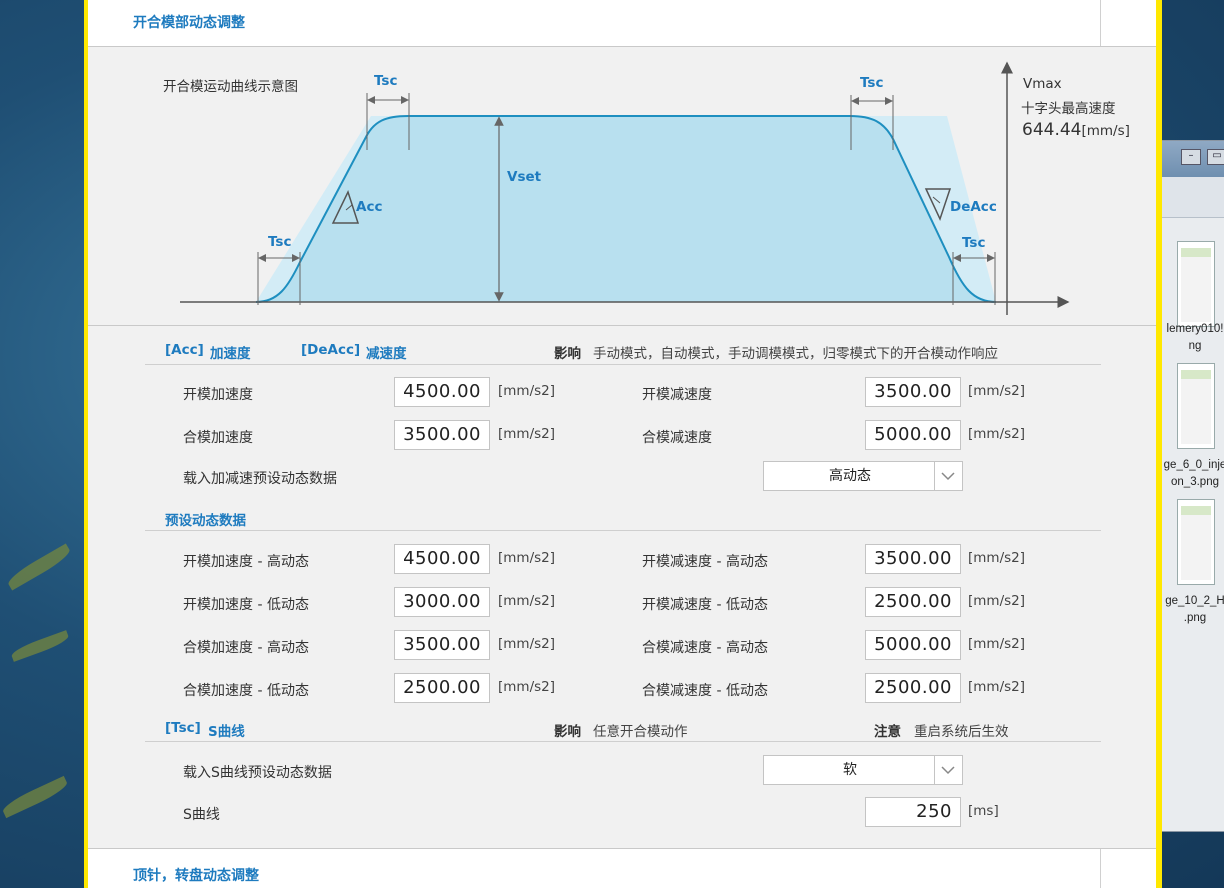 Image resolution: width=1224 pixels, height=888 pixels. What do you see at coordinates (1076, 130) in the screenshot?
I see `vmax-value: 644.44[mm/s]` at bounding box center [1076, 130].